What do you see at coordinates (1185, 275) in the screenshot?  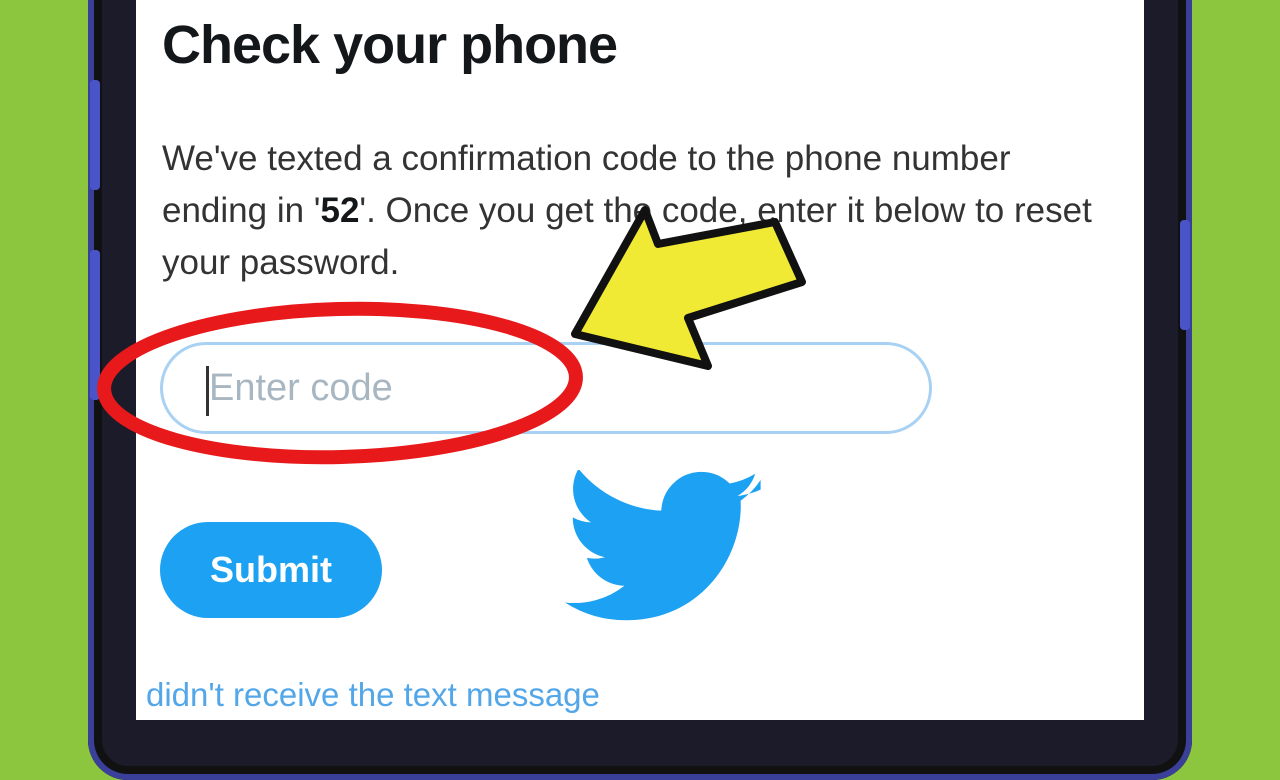 I see `phone-side-button-right` at bounding box center [1185, 275].